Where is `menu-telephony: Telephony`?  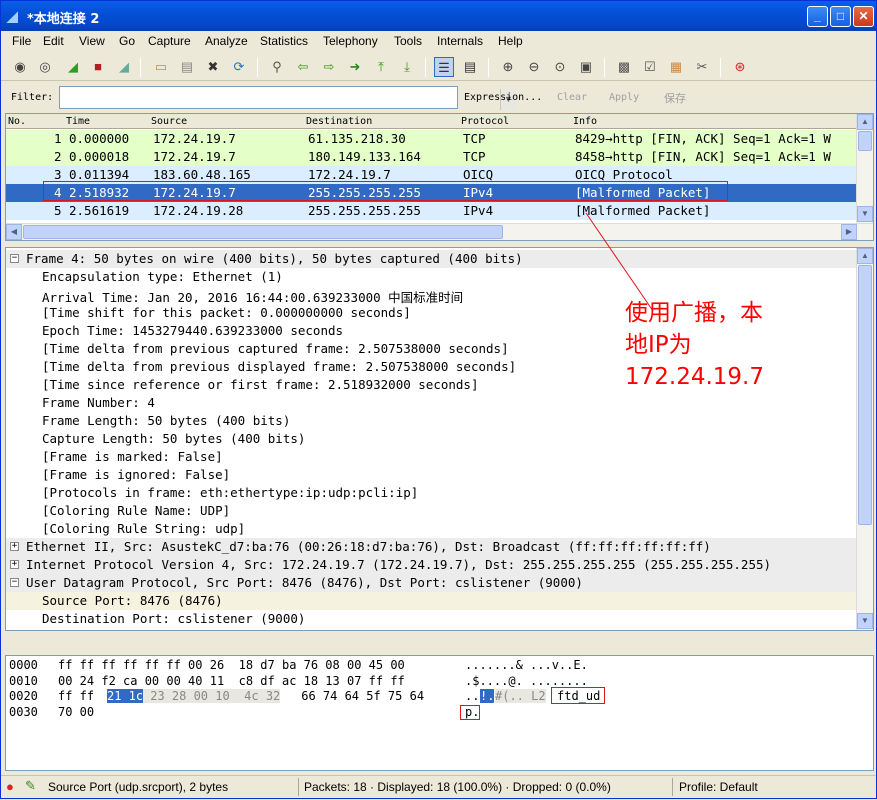
menu-telephony: Telephony is located at coordinates (350, 41).